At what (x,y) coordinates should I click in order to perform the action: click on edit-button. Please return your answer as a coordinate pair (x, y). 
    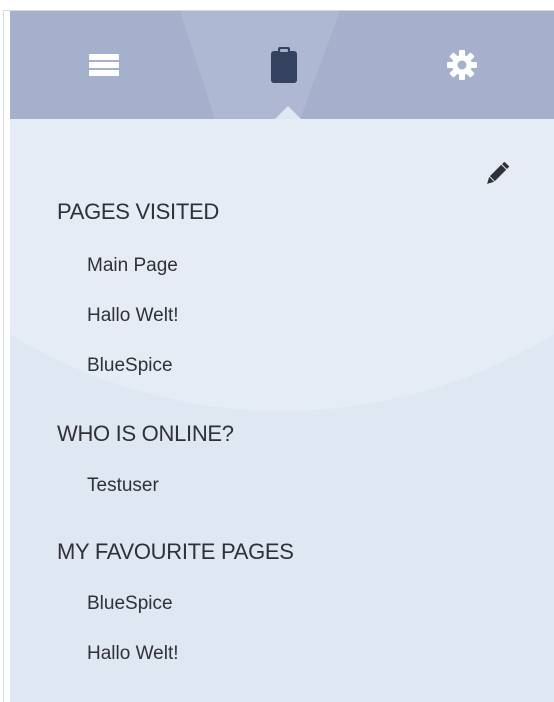
    Looking at the image, I should click on (497, 174).